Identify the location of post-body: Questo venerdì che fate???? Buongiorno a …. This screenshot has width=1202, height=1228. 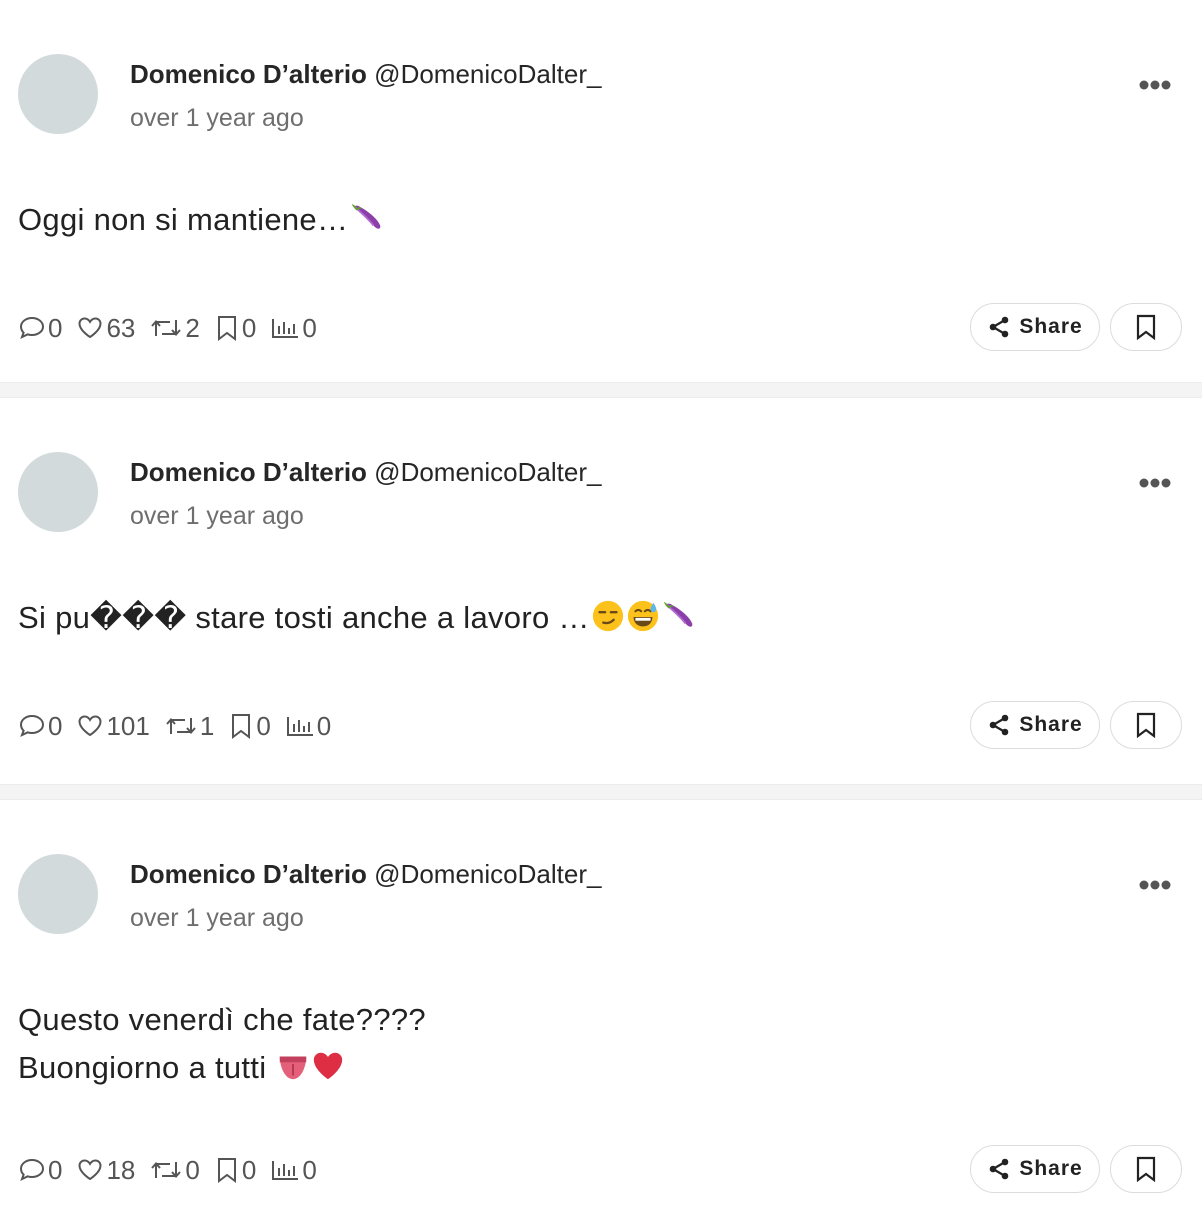
(222, 1044).